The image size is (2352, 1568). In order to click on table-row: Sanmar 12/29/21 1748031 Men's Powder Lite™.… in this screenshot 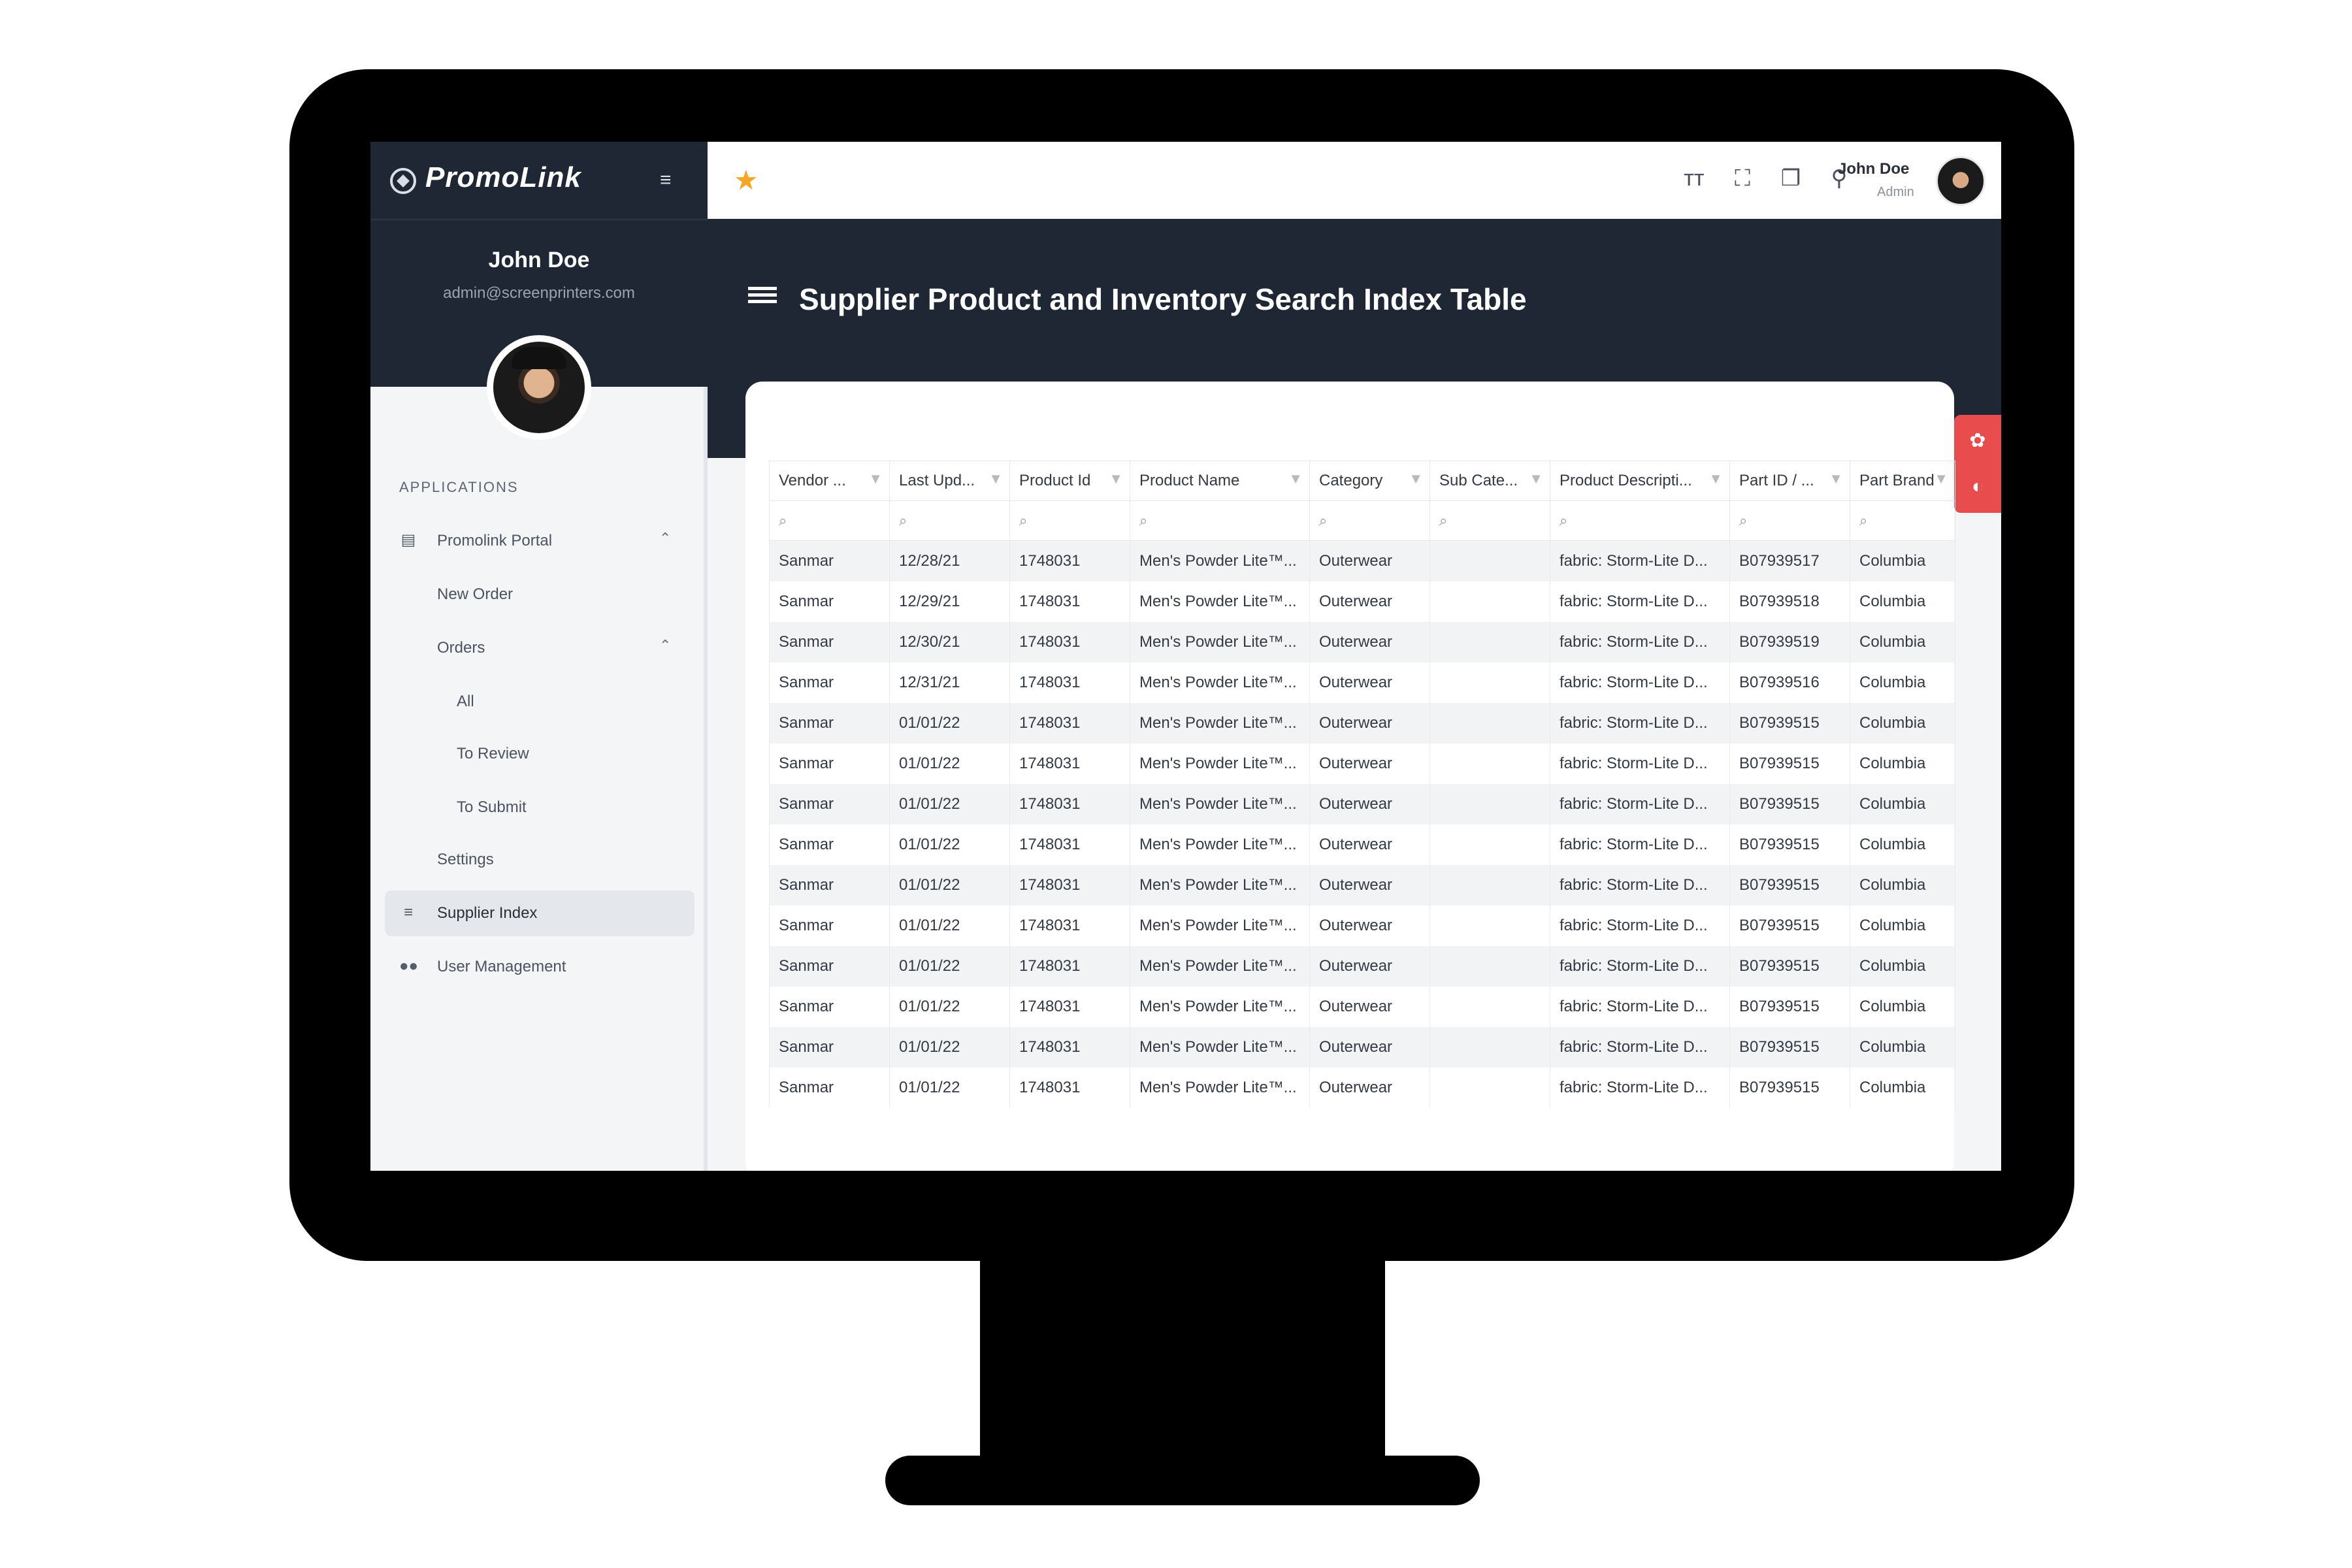, I will do `click(1362, 601)`.